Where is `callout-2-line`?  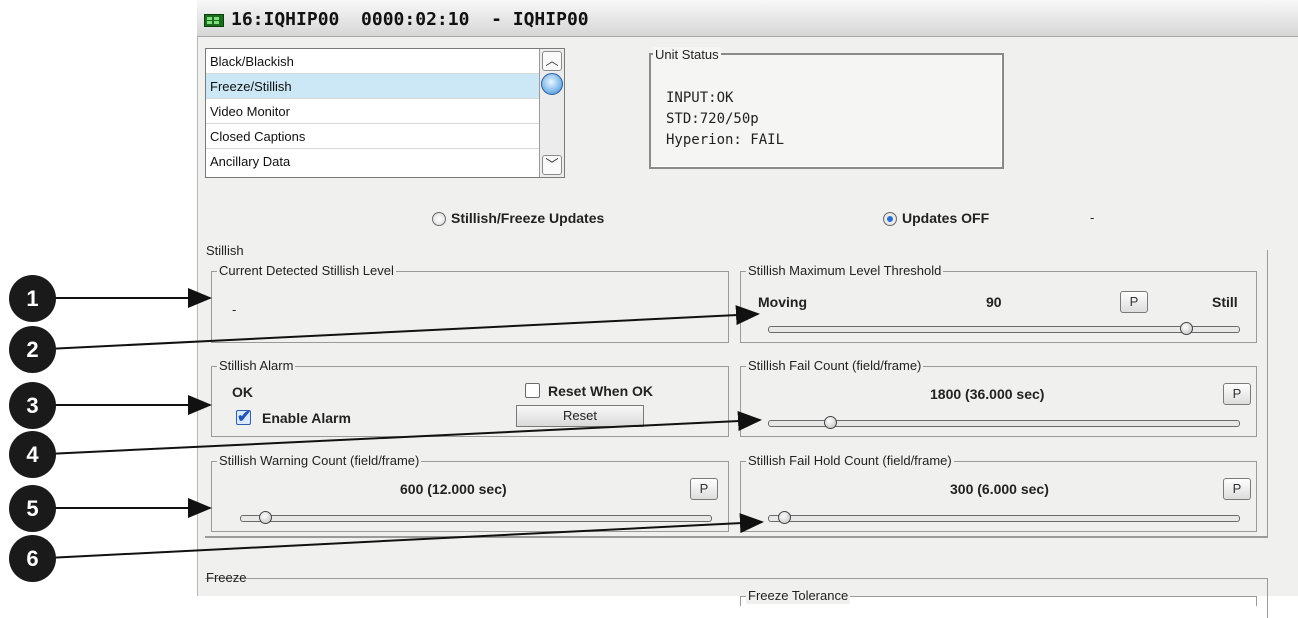
callout-2-line is located at coordinates (403, 327).